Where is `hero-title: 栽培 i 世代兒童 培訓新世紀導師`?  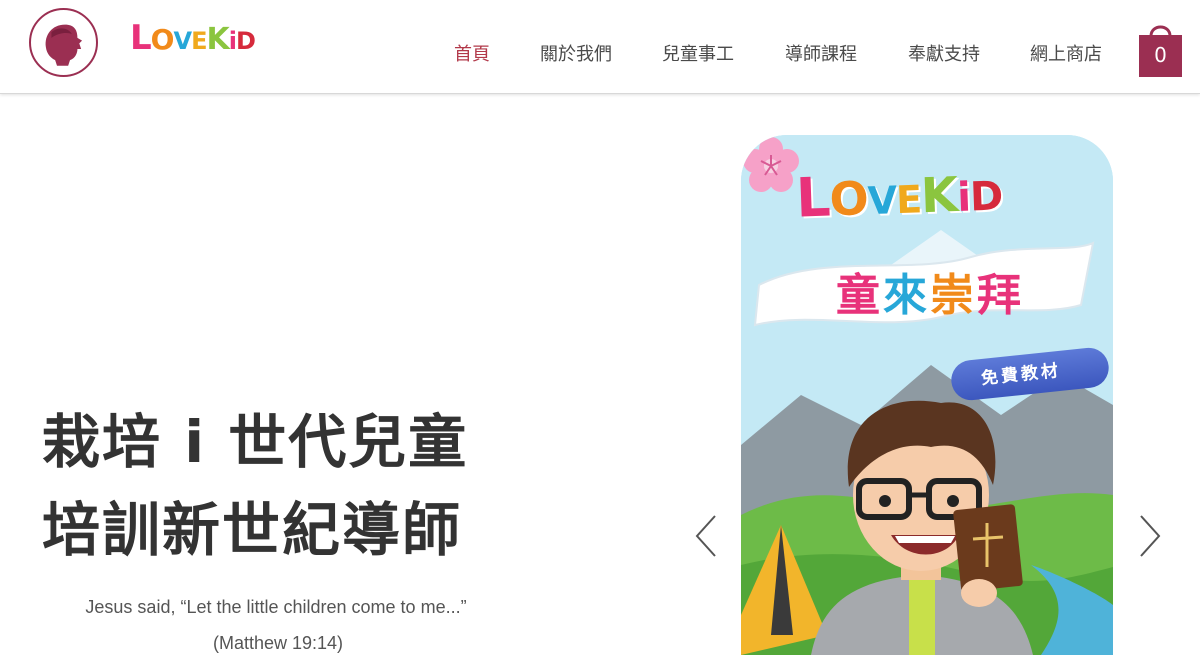
hero-title: 栽培 i 世代兒童 培訓新世紀導師 is located at coordinates (322, 486).